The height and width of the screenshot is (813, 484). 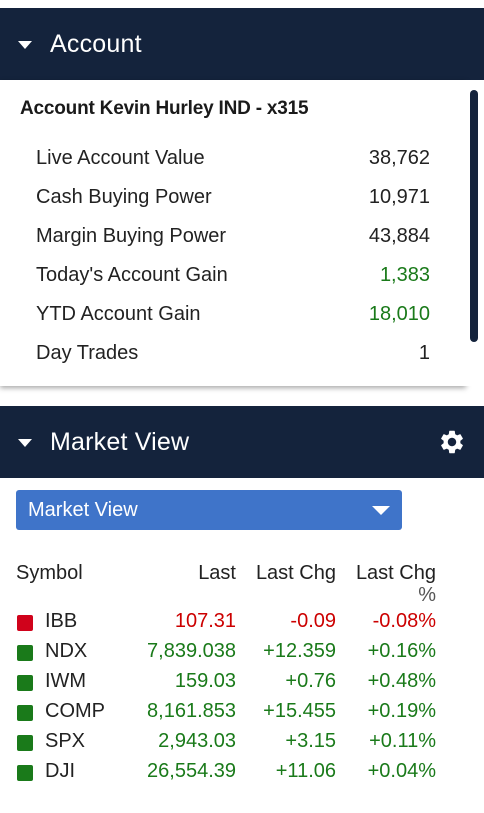 What do you see at coordinates (242, 655) in the screenshot?
I see `table-row: NDX 7,839.038 +12.359 +0.16%` at bounding box center [242, 655].